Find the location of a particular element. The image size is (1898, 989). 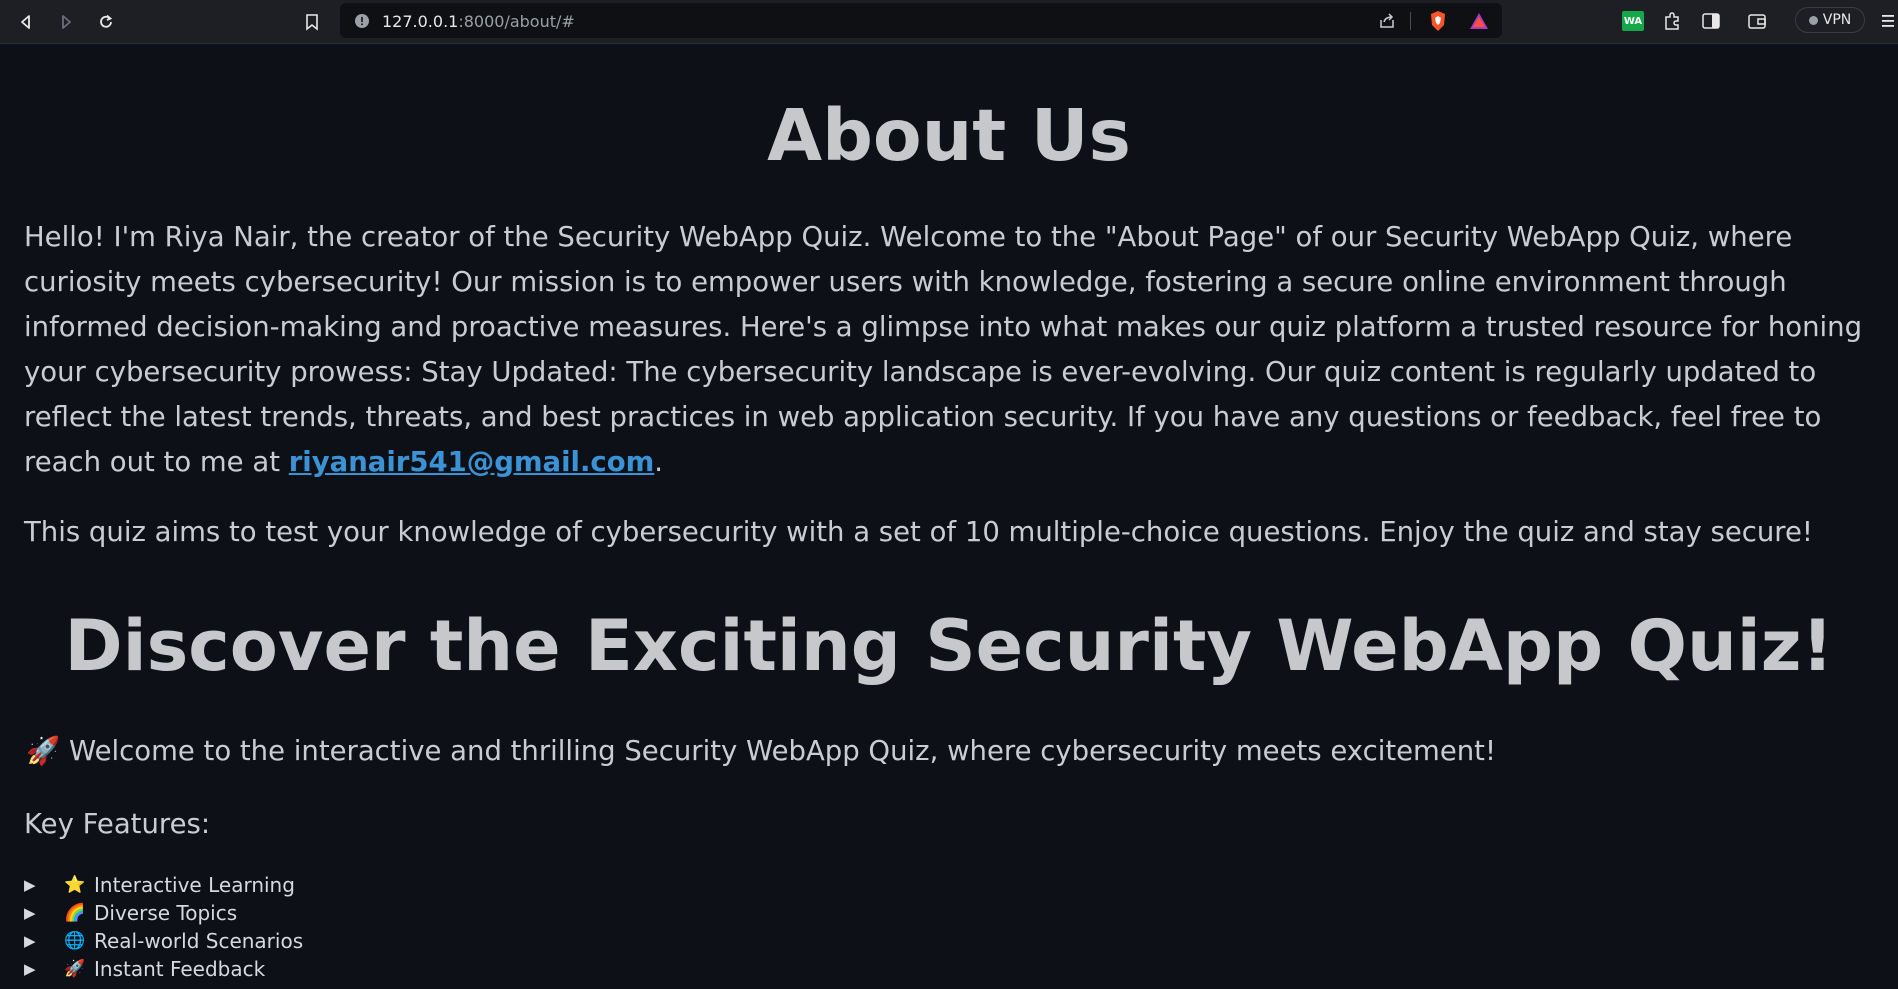

star-icon: ⭐ is located at coordinates (75, 885).